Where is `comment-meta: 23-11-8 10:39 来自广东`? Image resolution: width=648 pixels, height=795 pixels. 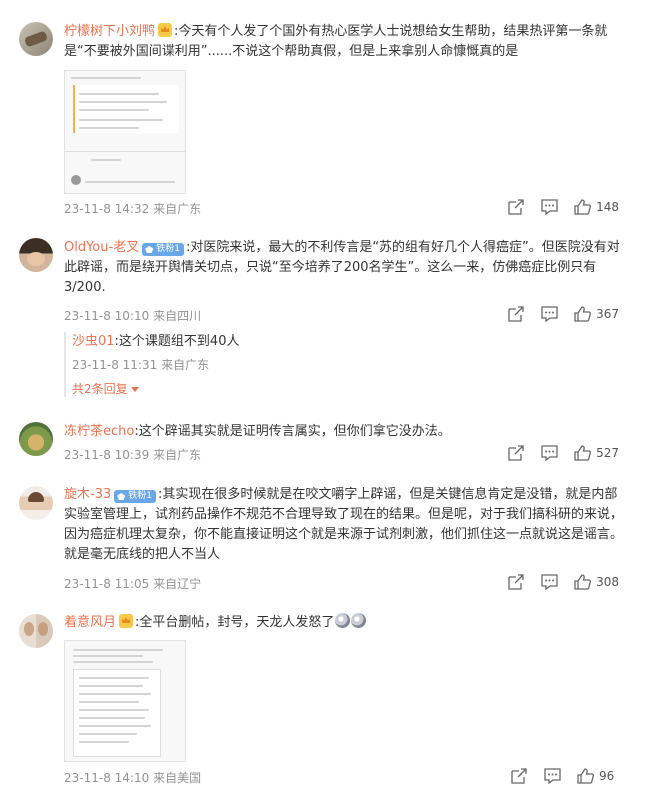 comment-meta: 23-11-8 10:39 来自广东 is located at coordinates (132, 454).